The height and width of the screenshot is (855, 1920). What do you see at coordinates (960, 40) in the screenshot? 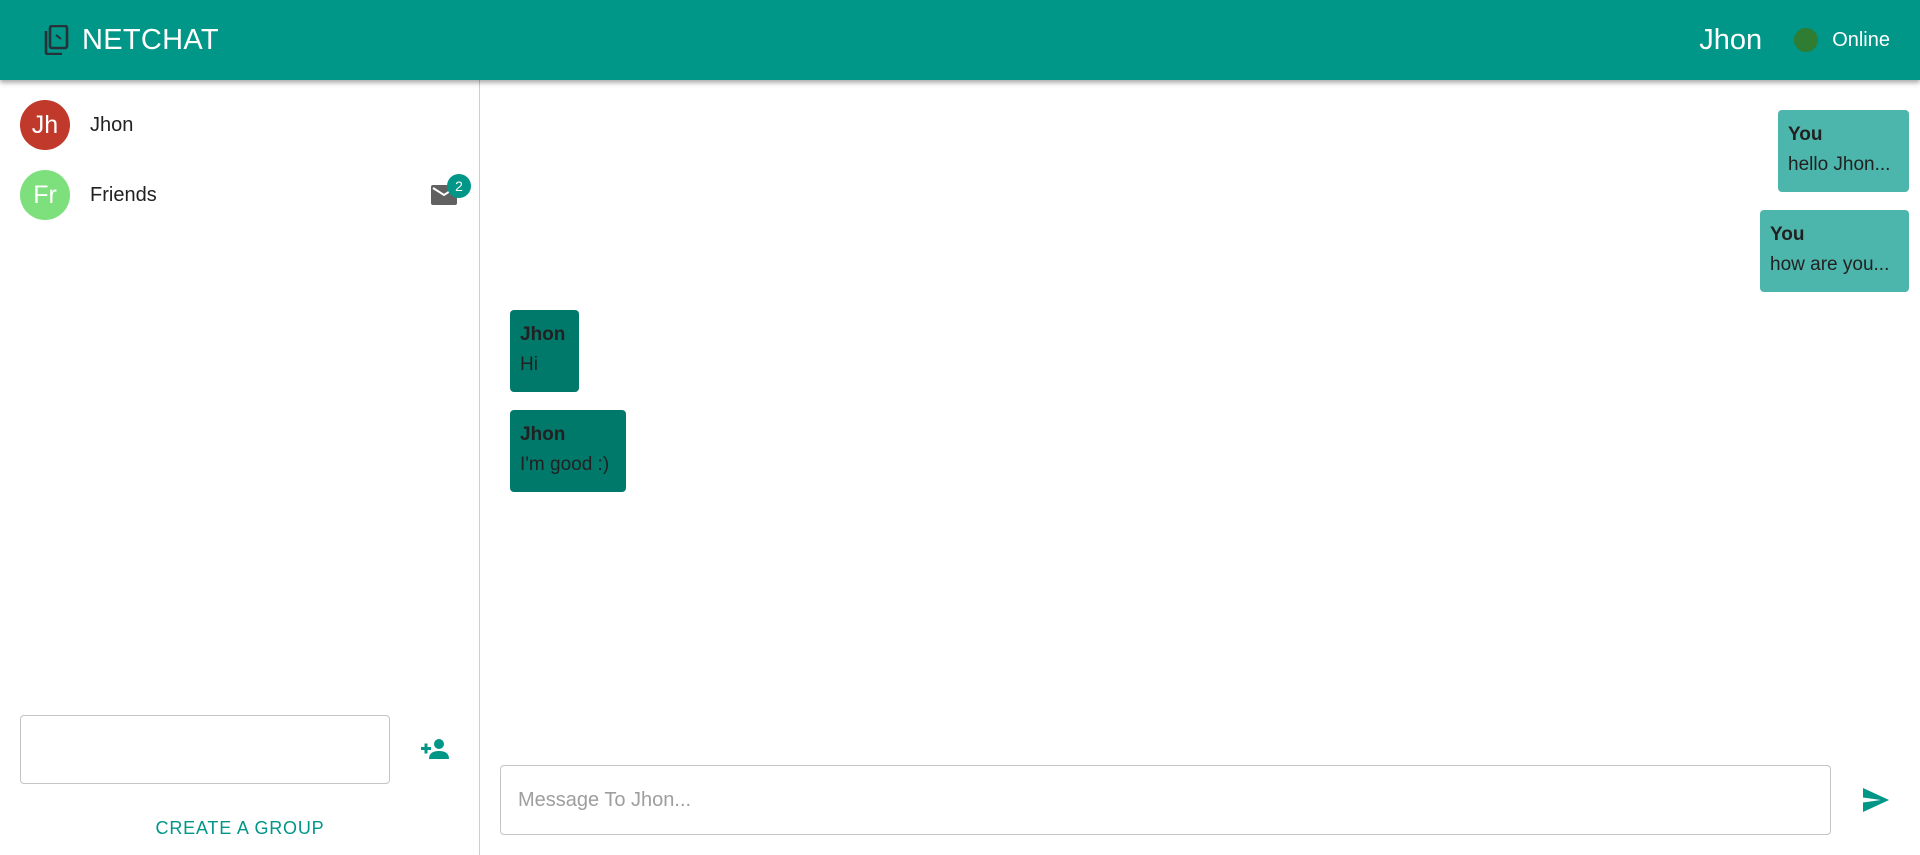
I see `app-bar: NETCHAT Jhon Online` at bounding box center [960, 40].